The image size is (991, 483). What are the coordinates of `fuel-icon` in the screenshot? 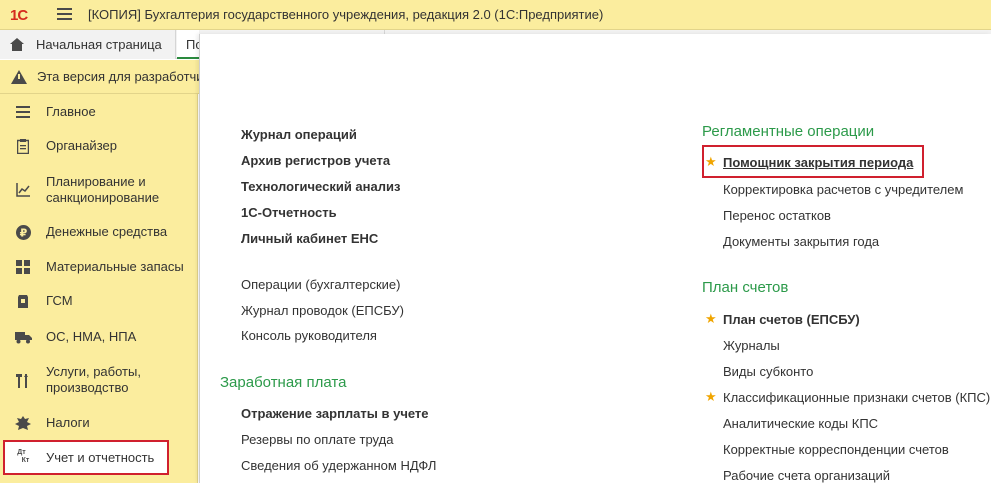 It's located at (23, 301).